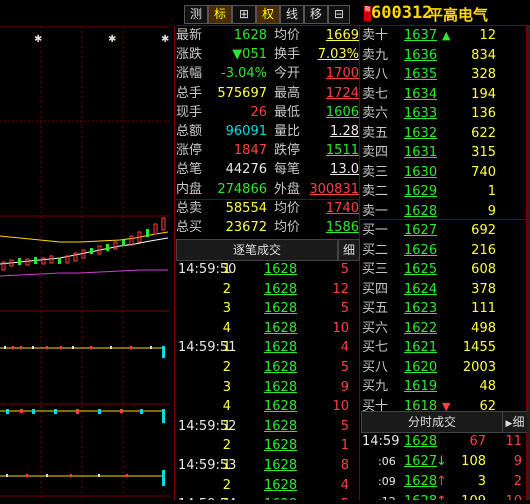 The image size is (530, 504). What do you see at coordinates (342, 74) in the screenshot?
I see `quote-value: 1700` at bounding box center [342, 74].